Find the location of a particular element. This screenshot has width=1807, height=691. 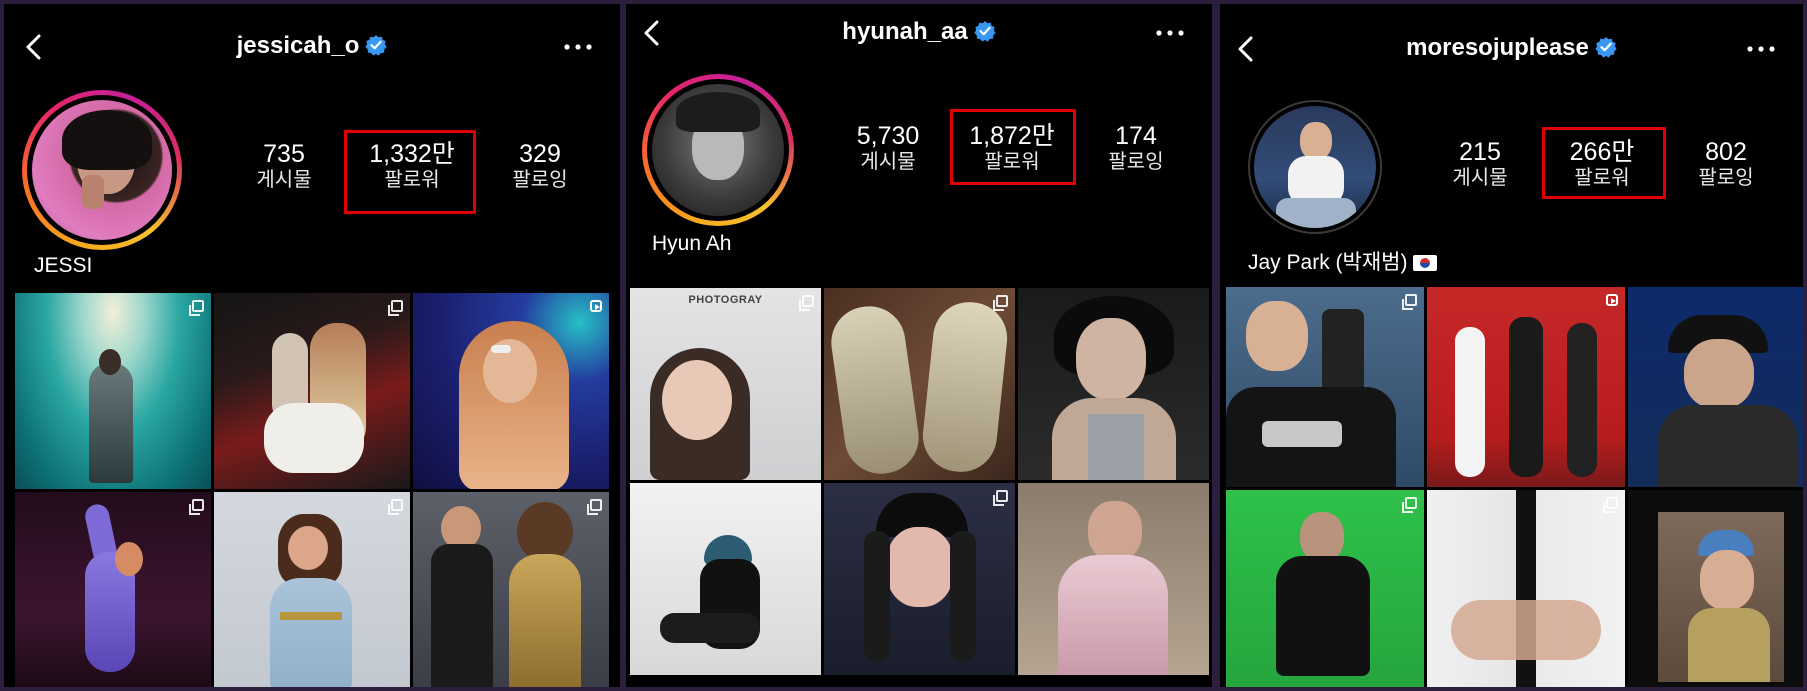

profile-header: moresojuplease is located at coordinates (1511, 48).